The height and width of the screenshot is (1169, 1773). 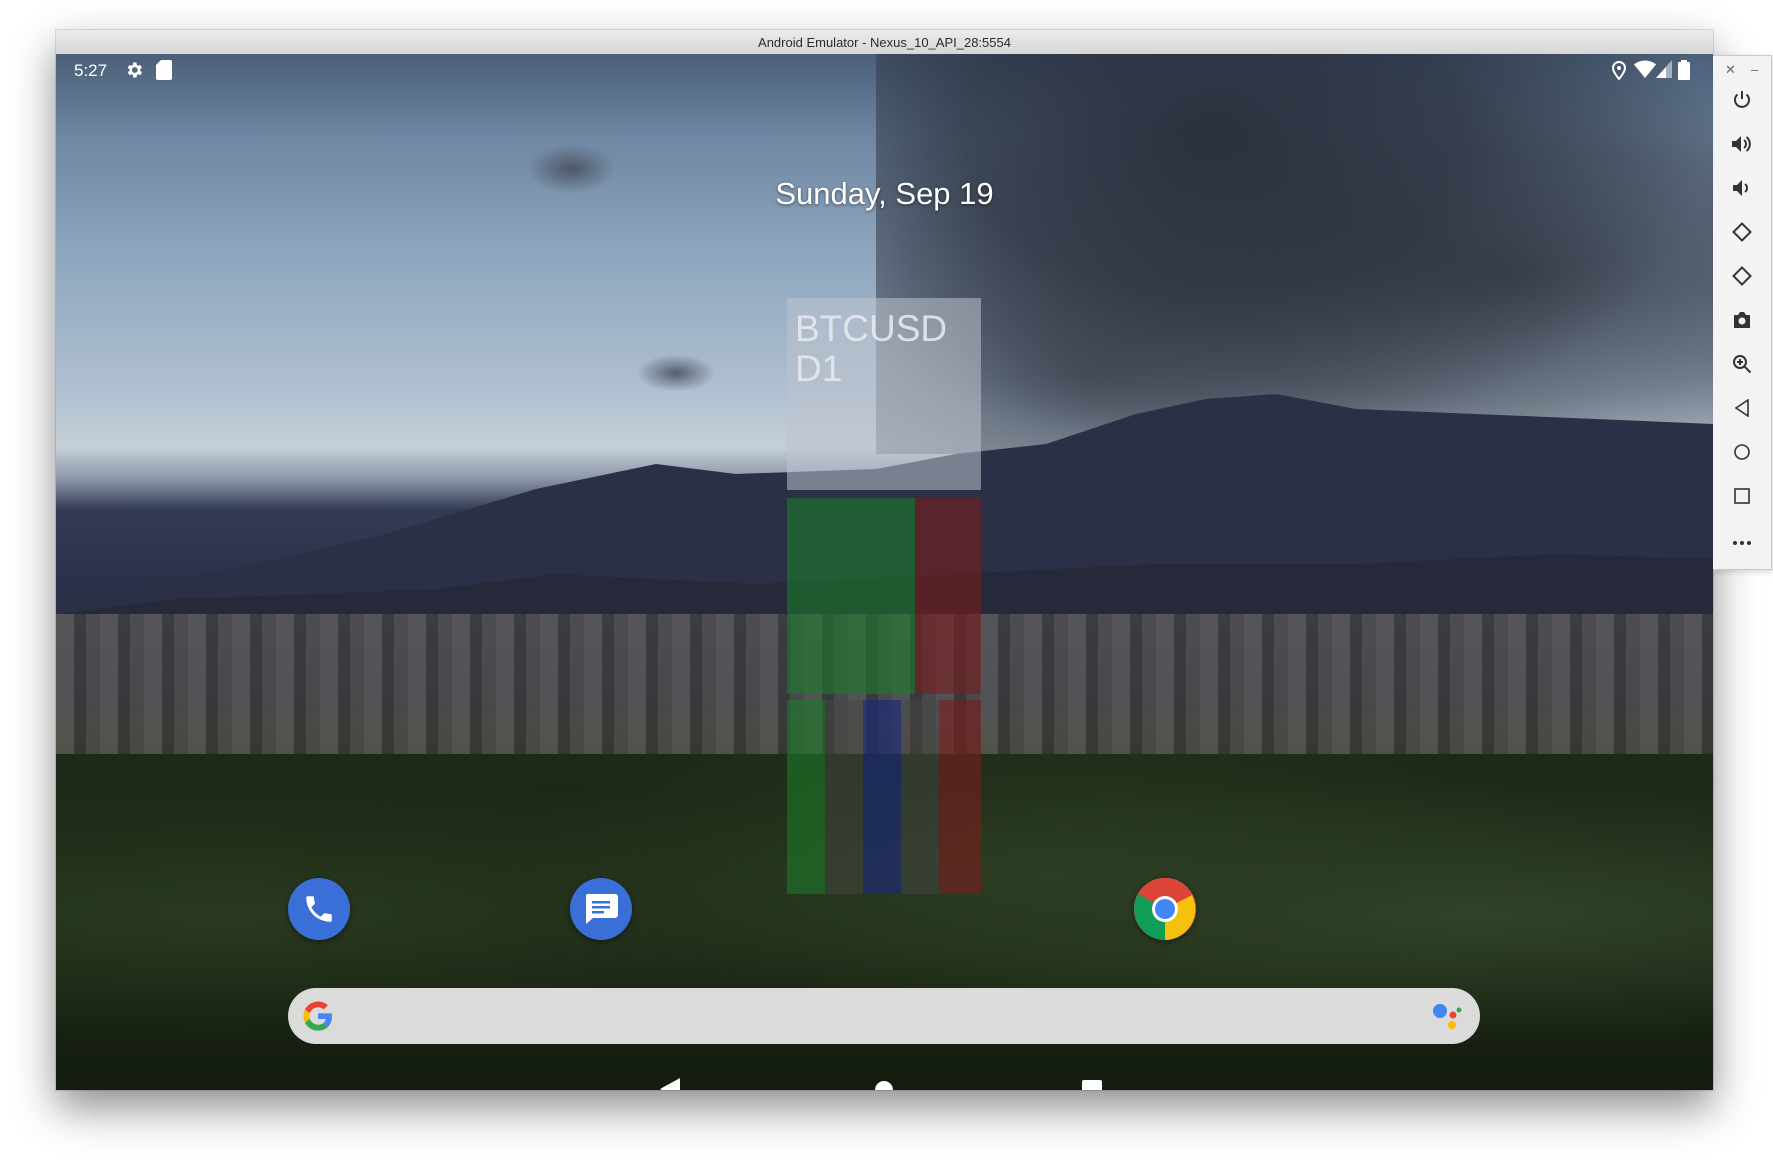 What do you see at coordinates (960, 797) in the screenshot?
I see `widget-bar-red-small` at bounding box center [960, 797].